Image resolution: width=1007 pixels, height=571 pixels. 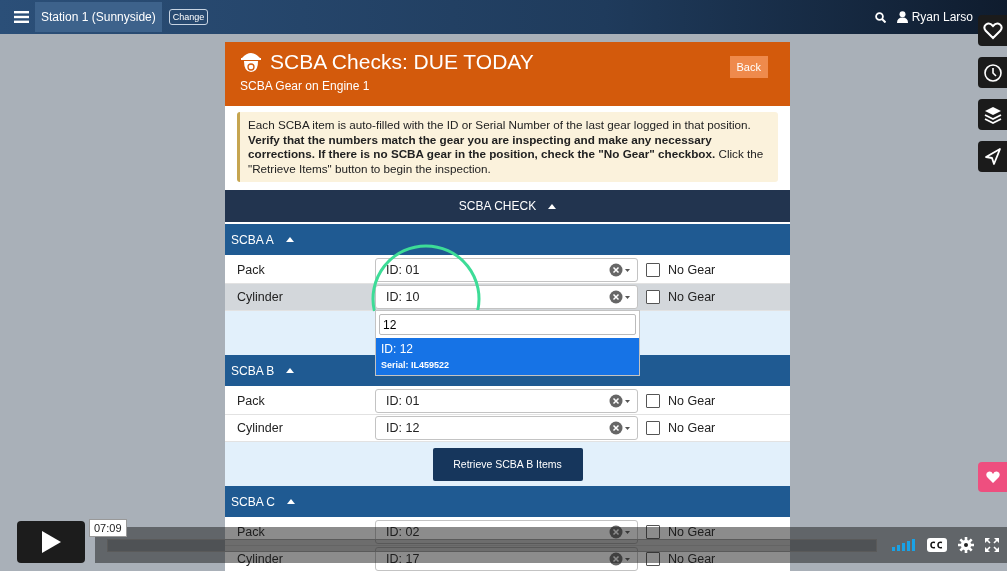 What do you see at coordinates (507, 147) in the screenshot?
I see `instructions-text: Each SCBA item is auto-filled with the ID or Serial Number of the last gear logged in that position. Verify that the numbers match the gear you are inspecting and make any necessary corrections. If there is no SCBA gear in the position, check the "No Gear" checkbox. Click the "Retrieve Items" button to begin the inspection.` at bounding box center [507, 147].